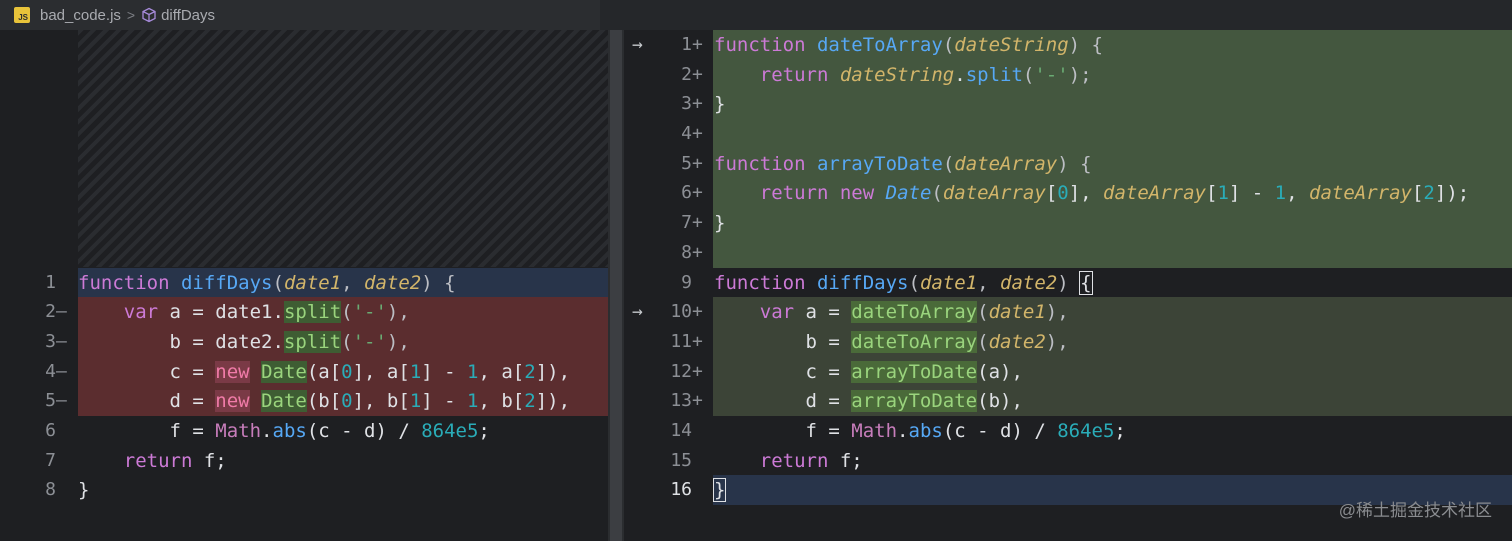 This screenshot has width=1512, height=541. Describe the element at coordinates (1056, 15) in the screenshot. I see `right-pane-header` at that location.